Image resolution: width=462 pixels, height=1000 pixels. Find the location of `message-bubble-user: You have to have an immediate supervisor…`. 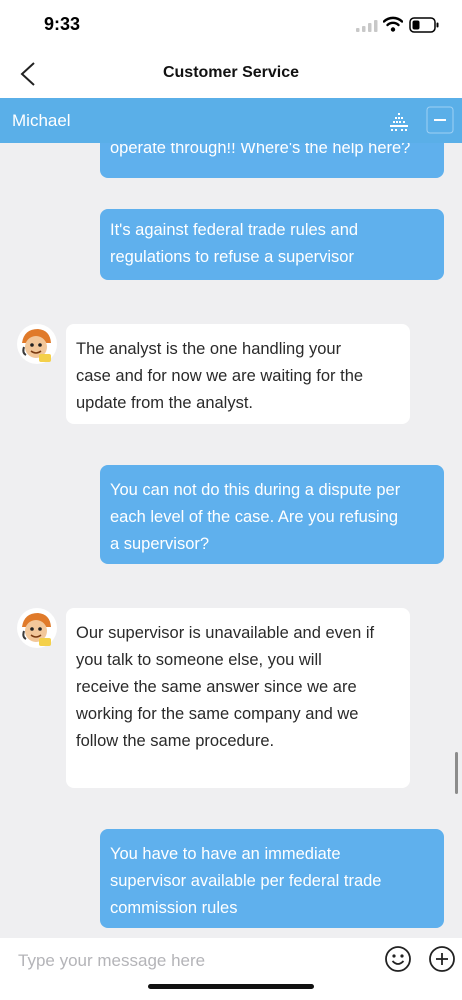

message-bubble-user: You have to have an immediate supervisor… is located at coordinates (272, 878).